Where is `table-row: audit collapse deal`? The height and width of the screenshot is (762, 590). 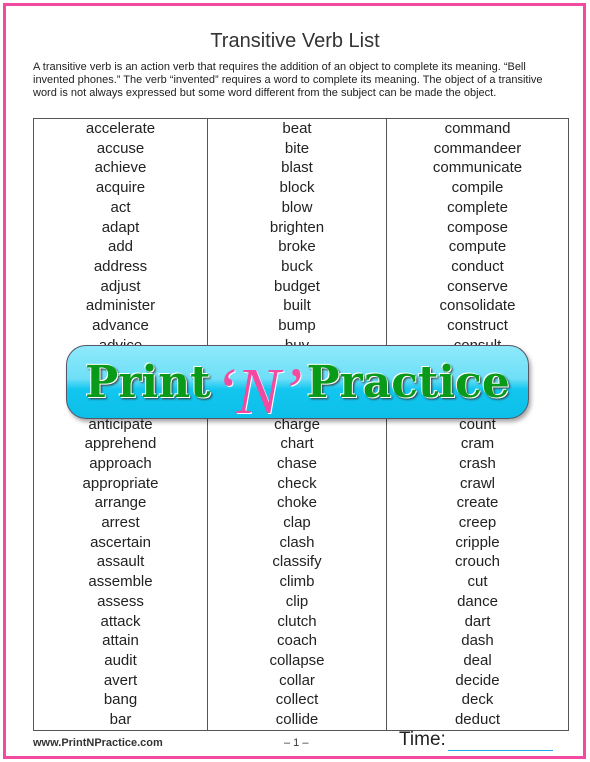 table-row: audit collapse deal is located at coordinates (301, 660).